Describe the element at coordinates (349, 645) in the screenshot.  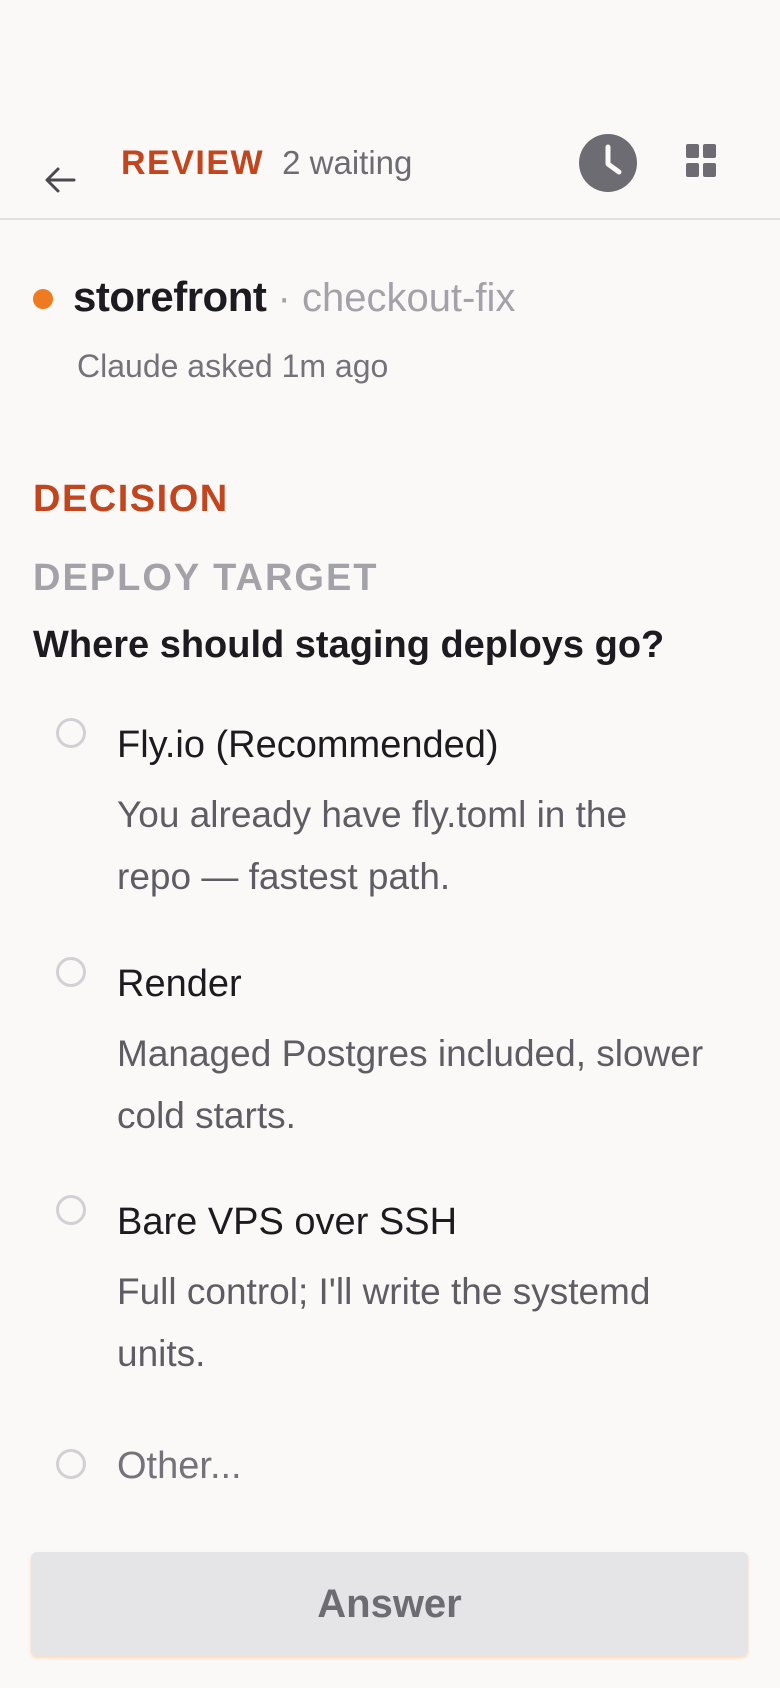
I see `question-text: Where should staging deploys go?` at that location.